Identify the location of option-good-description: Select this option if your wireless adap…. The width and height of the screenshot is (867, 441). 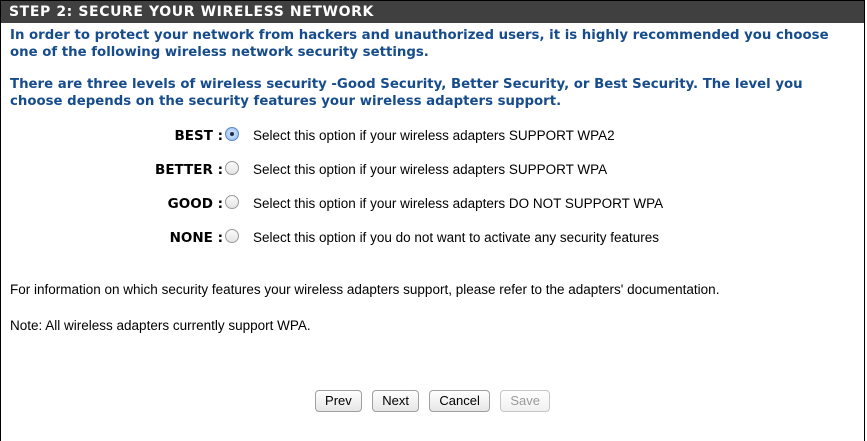
(458, 203).